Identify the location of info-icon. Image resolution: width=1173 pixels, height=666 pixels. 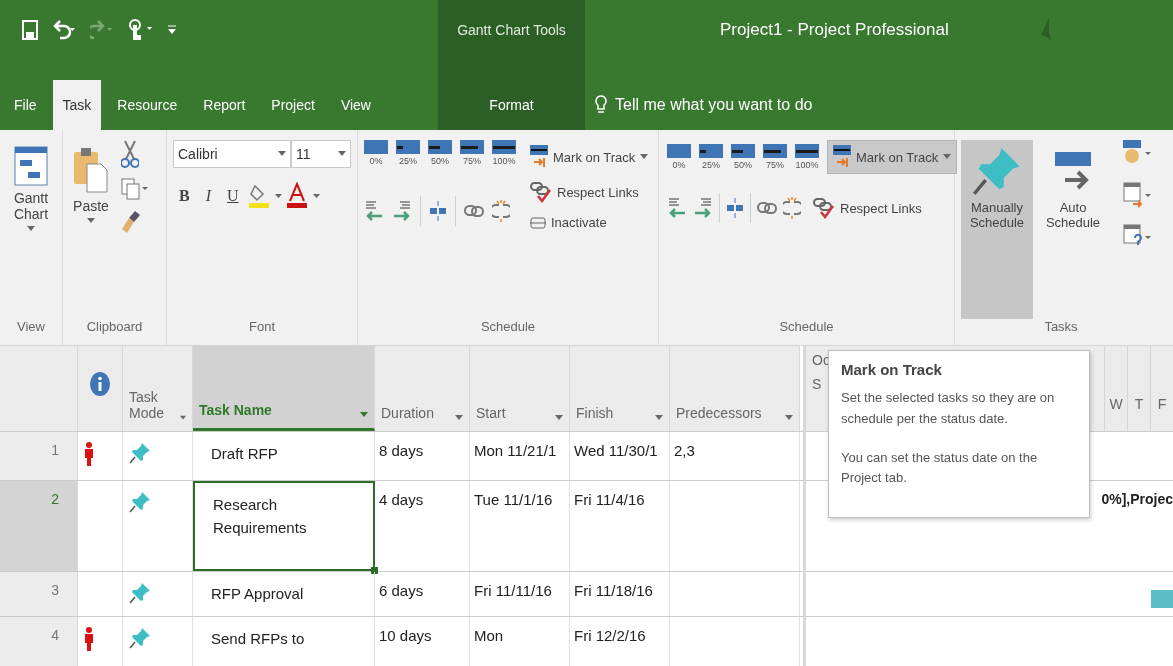
(100, 383).